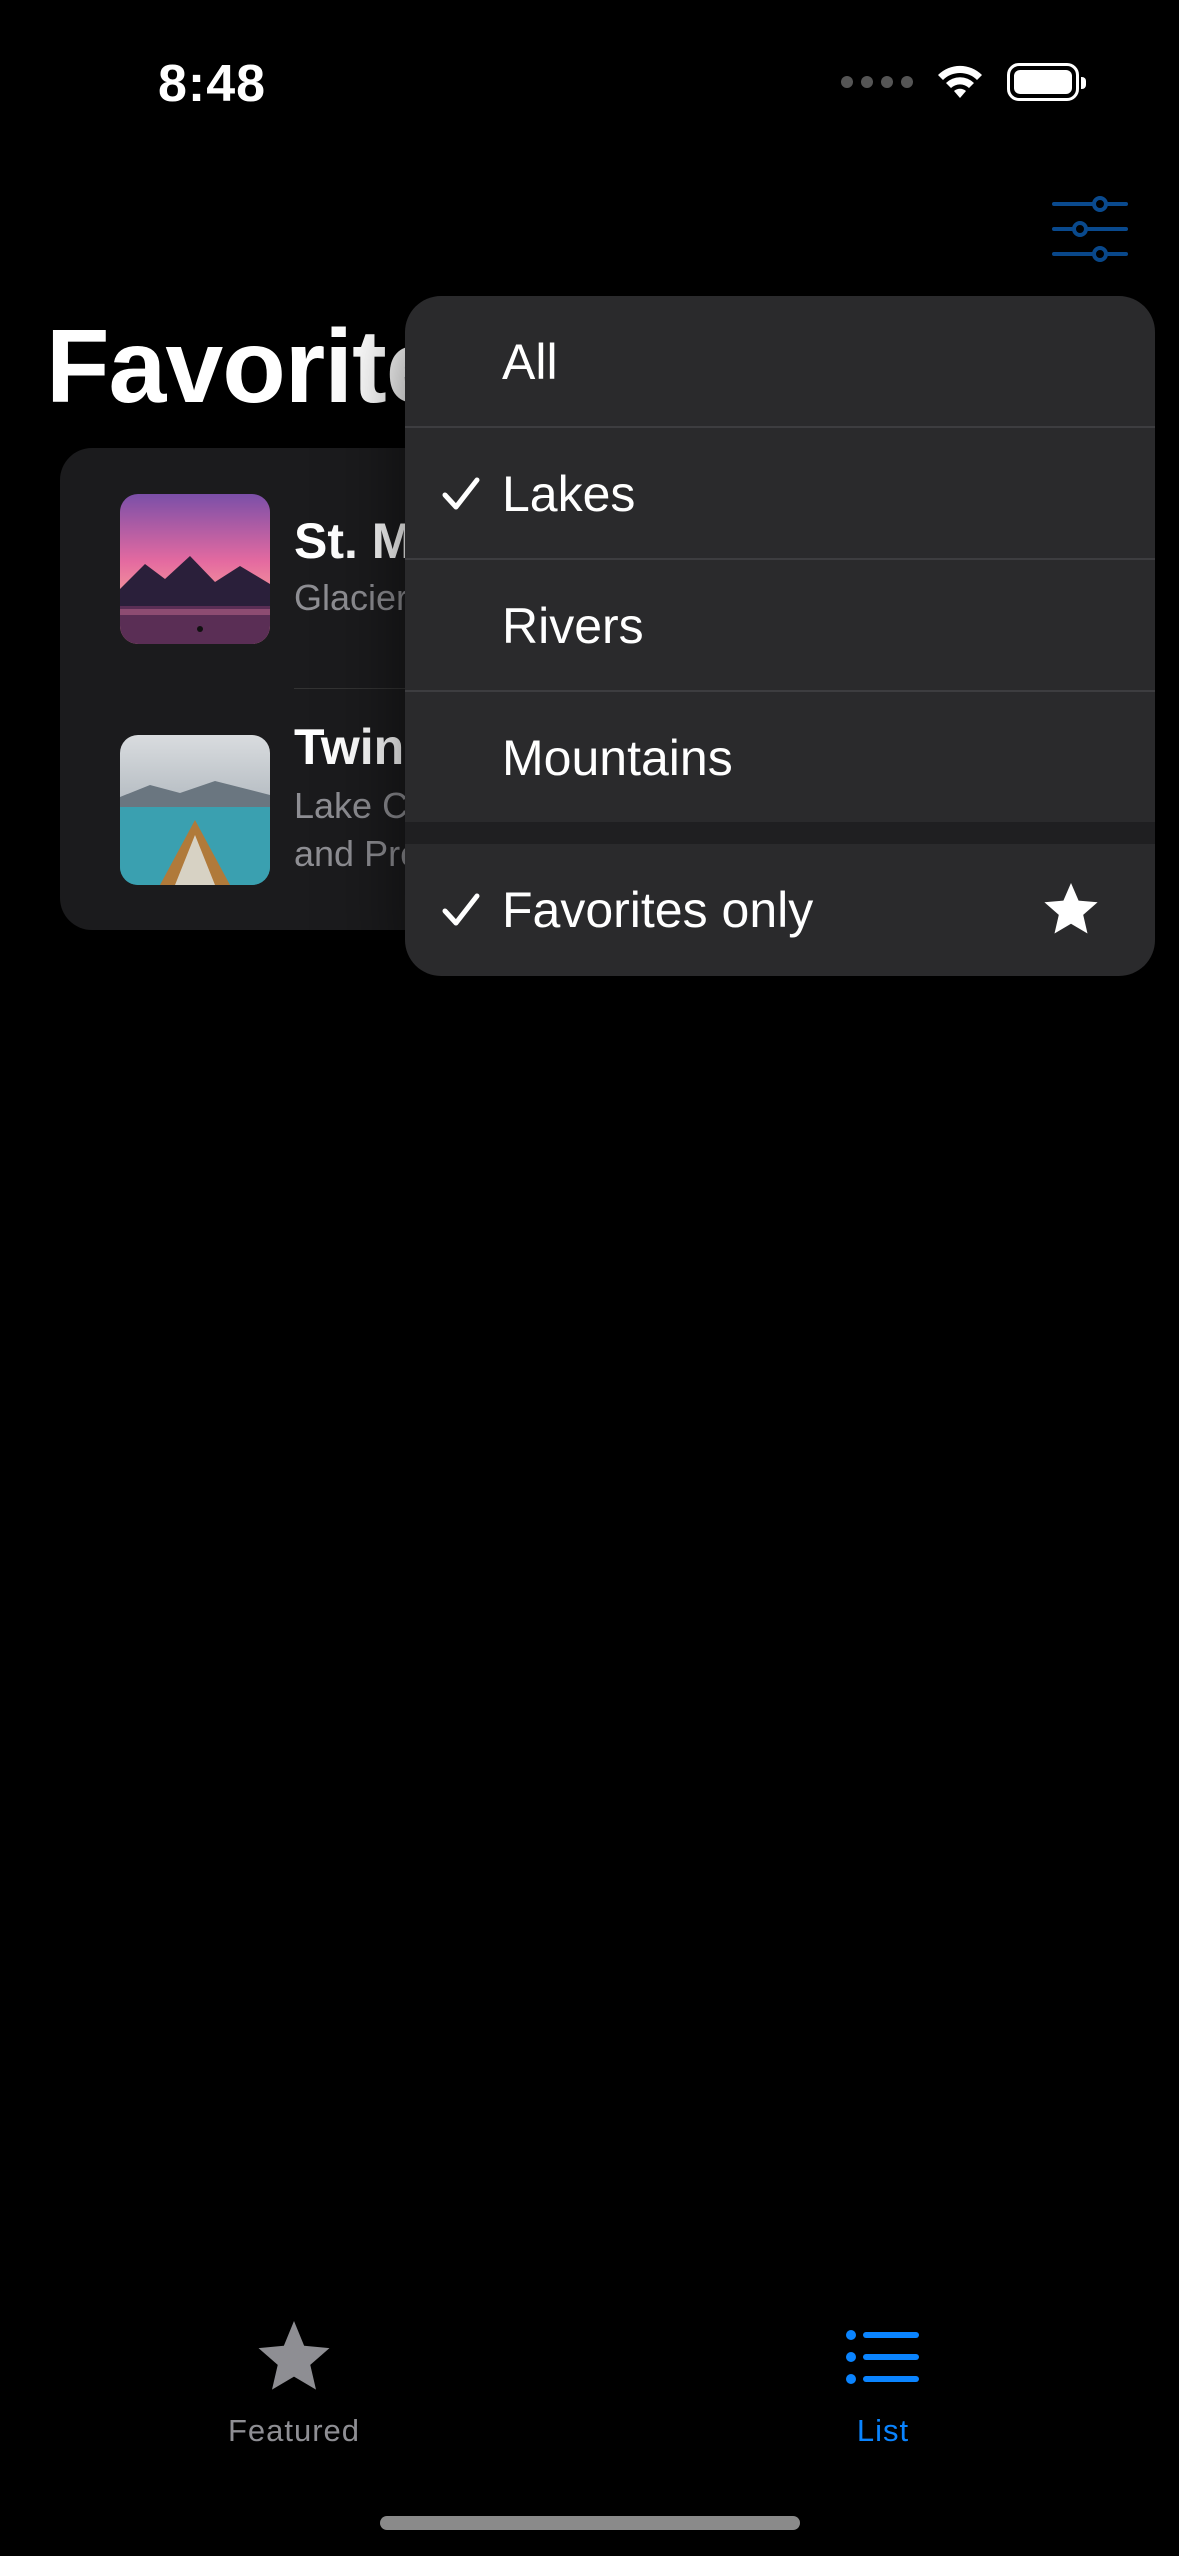 The height and width of the screenshot is (2556, 1179). What do you see at coordinates (877, 82) in the screenshot?
I see `cellular-signal-icon` at bounding box center [877, 82].